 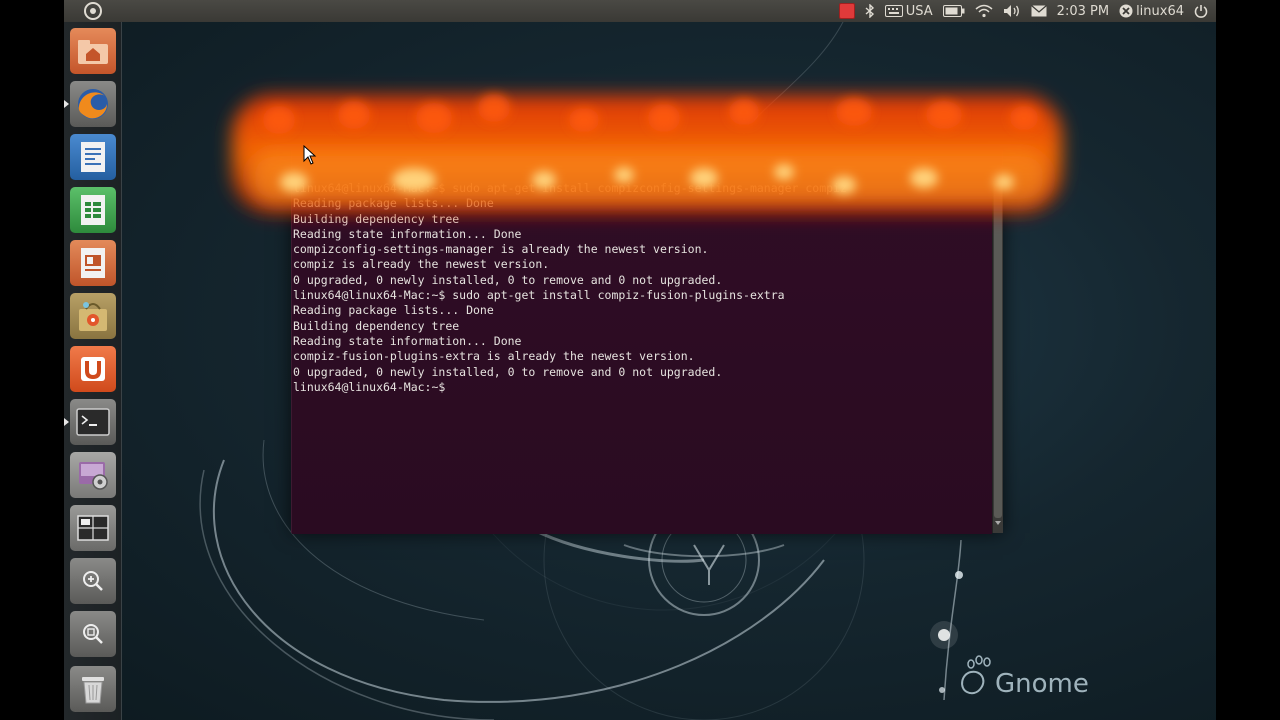 I want to click on trash-icon, so click(x=93, y=690).